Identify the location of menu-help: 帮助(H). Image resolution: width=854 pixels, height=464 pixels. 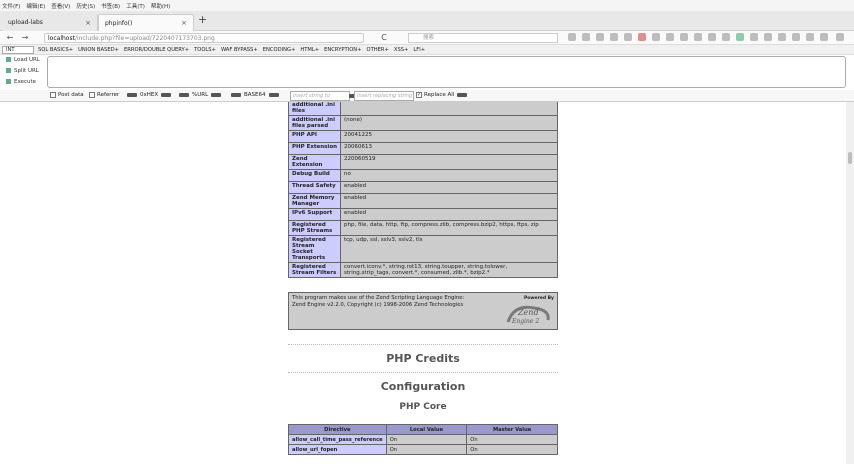
(160, 6).